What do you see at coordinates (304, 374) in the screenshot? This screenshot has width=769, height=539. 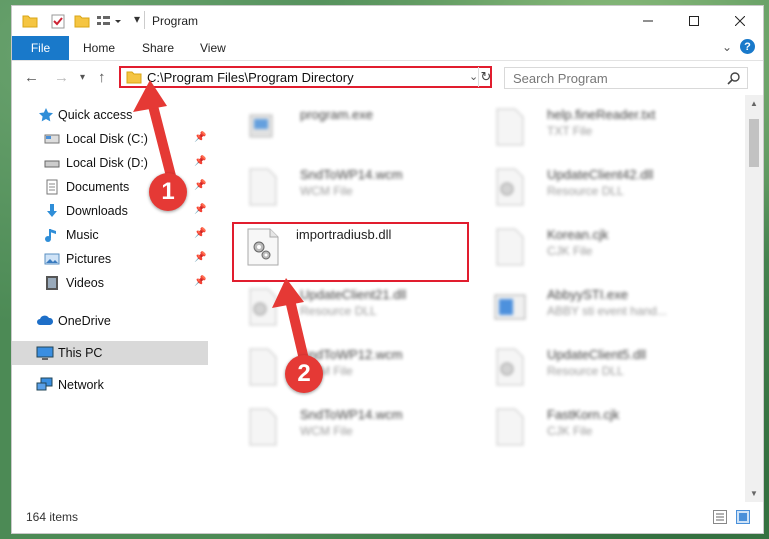 I see `step-2-badge: 2` at bounding box center [304, 374].